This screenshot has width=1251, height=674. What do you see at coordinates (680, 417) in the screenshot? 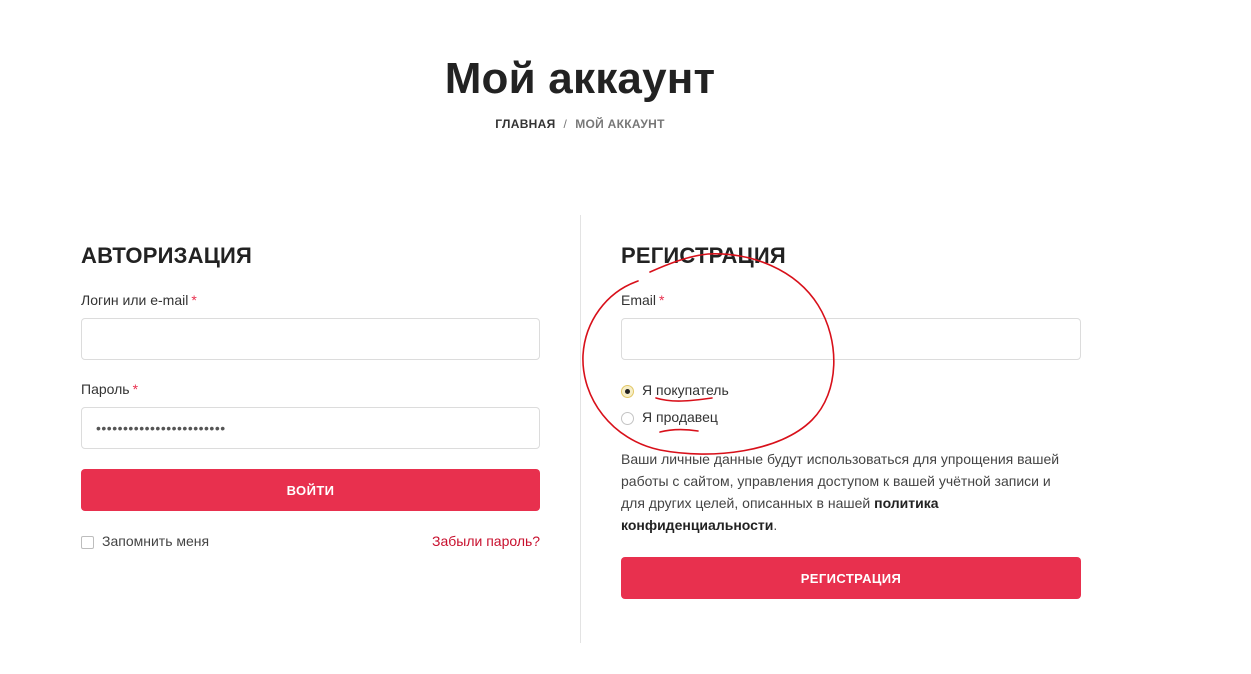
I see `seller-radio-label: Я продавец` at bounding box center [680, 417].